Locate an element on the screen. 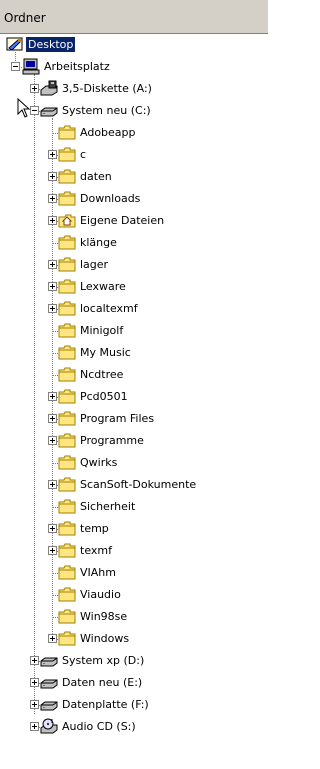 This screenshot has height=769, width=320. tree-item-label: Desktop is located at coordinates (50, 44).